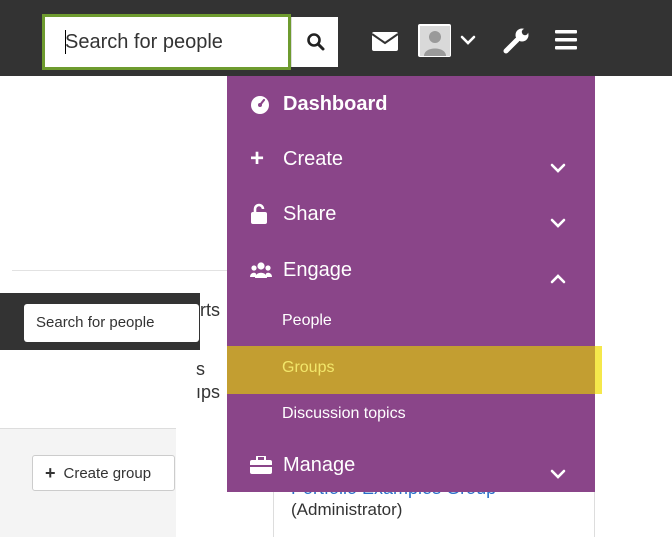  I want to click on submenu-item-label: Discussion topics, so click(344, 413).